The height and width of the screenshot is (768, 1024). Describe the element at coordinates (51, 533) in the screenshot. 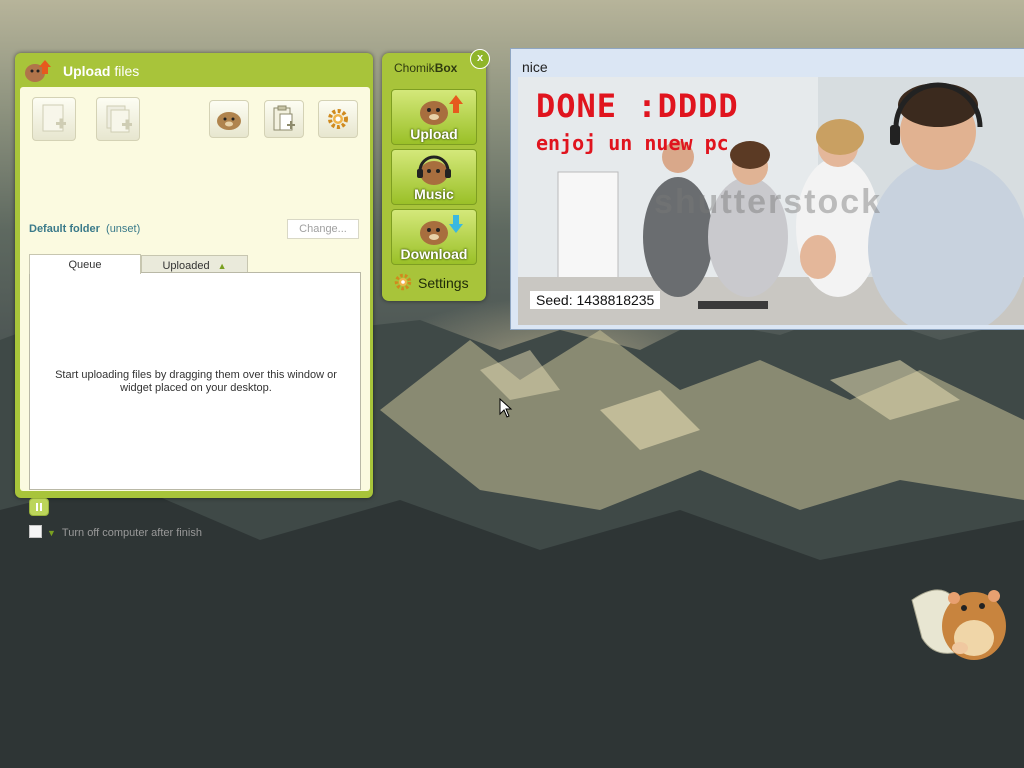

I see `triangle-down-icon: ▼` at that location.